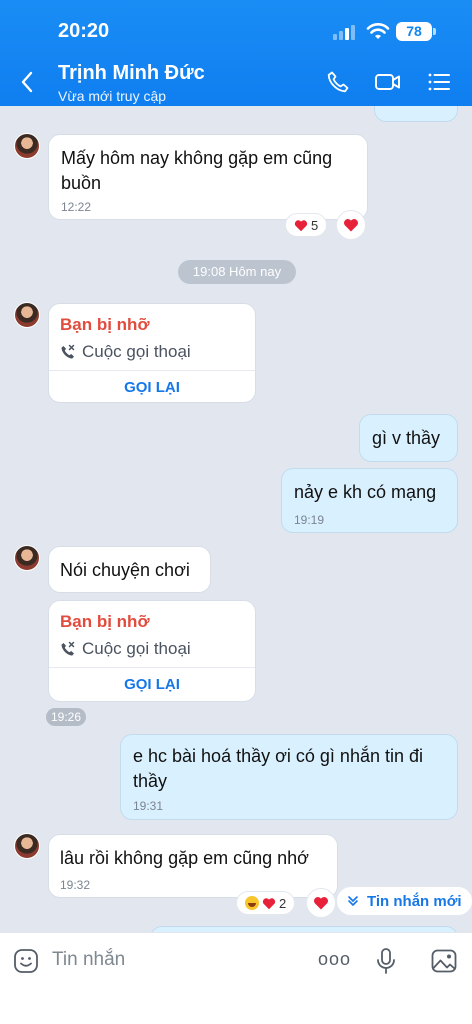 The width and height of the screenshot is (472, 1024). What do you see at coordinates (365, 492) in the screenshot?
I see `message-text: nảy e kh có mạng` at bounding box center [365, 492].